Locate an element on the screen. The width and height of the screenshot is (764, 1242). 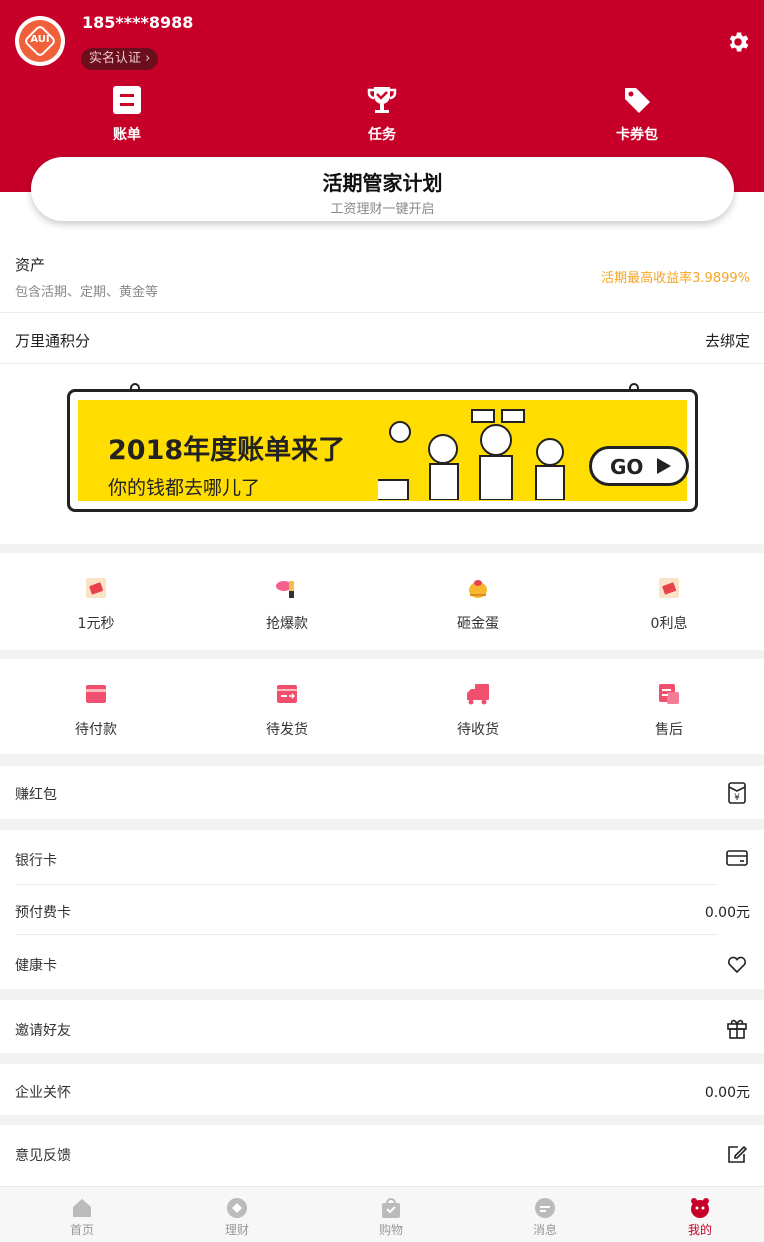
tab-label: 我的 is located at coordinates (699, 1230).